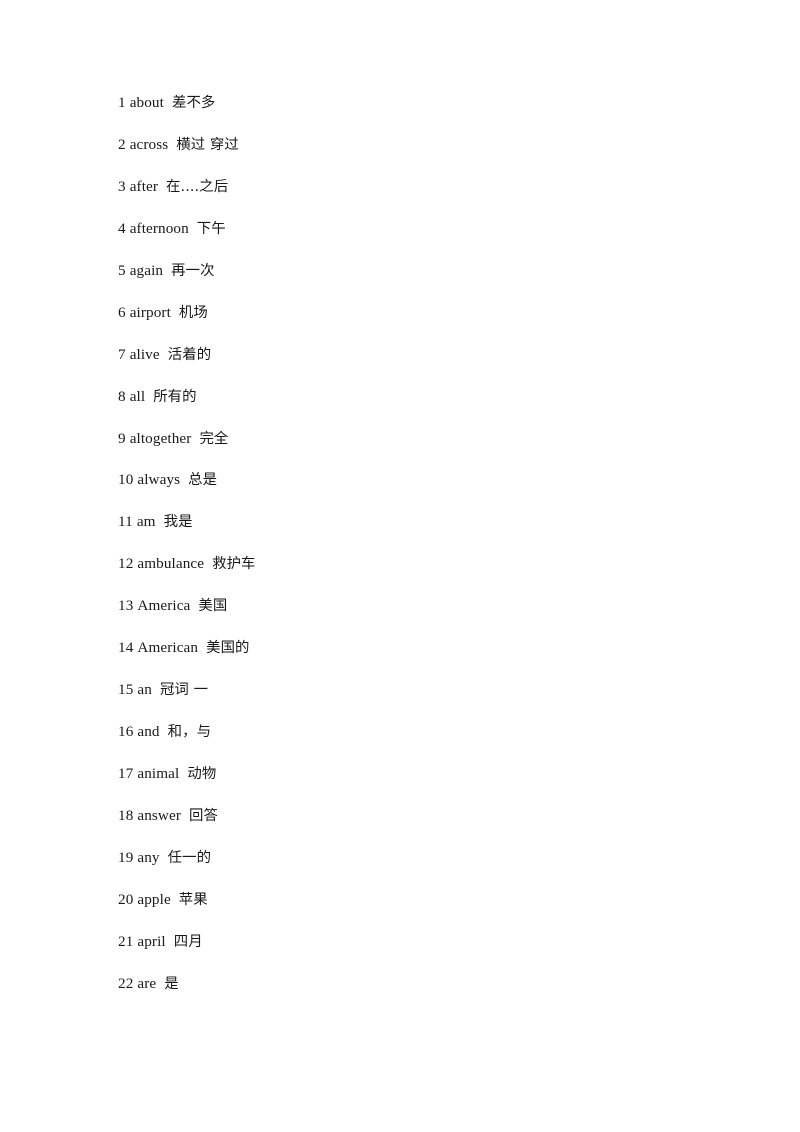 Image resolution: width=800 pixels, height=1132 pixels. Describe the element at coordinates (122, 270) in the screenshot. I see `entry-index: 5` at that location.